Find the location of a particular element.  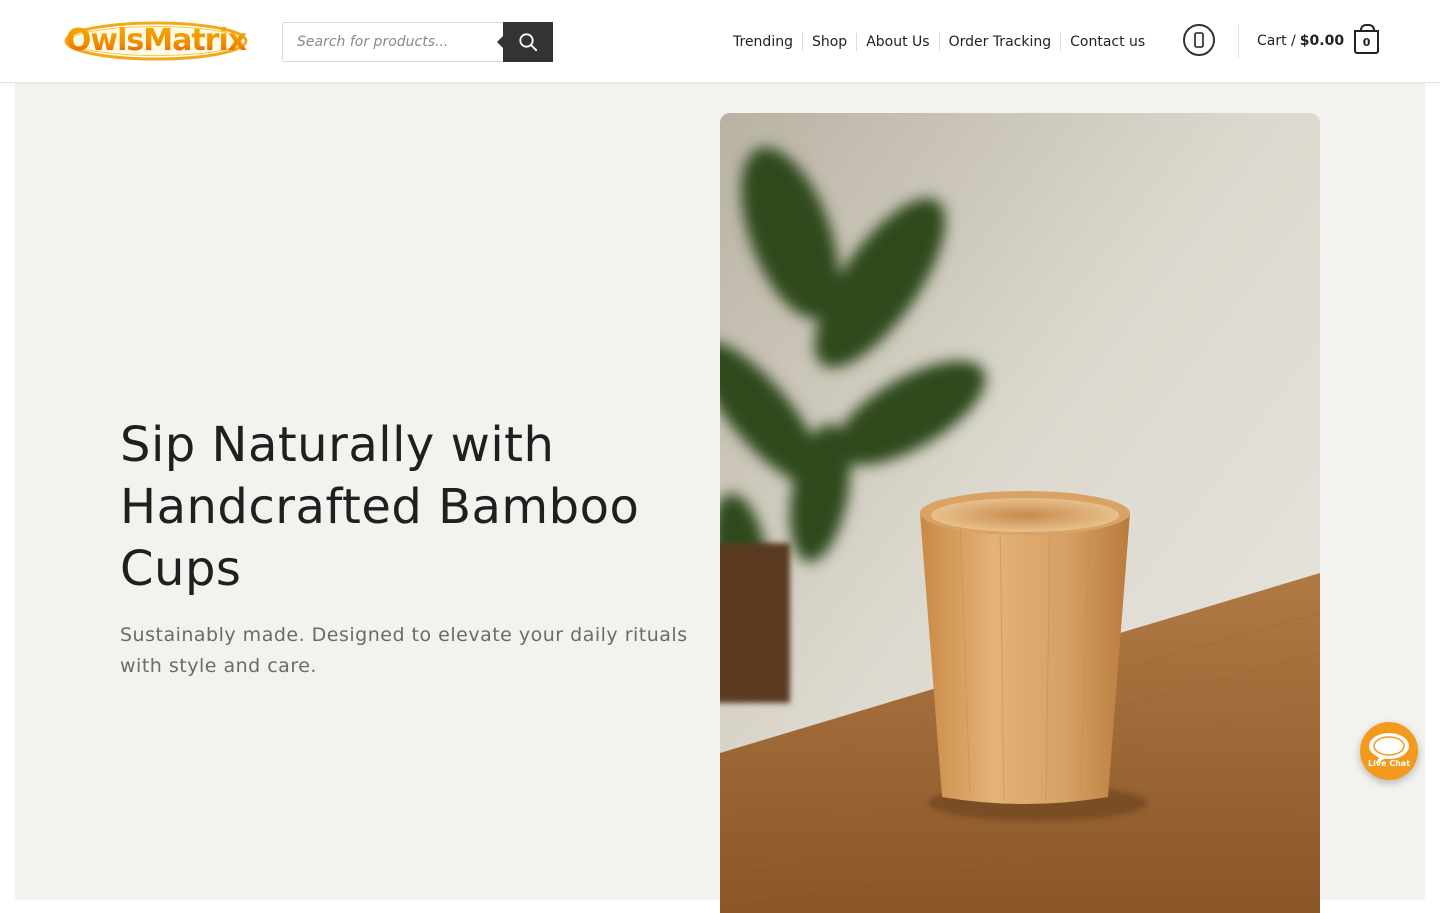

nav-item-shop: Shop is located at coordinates (828, 42).